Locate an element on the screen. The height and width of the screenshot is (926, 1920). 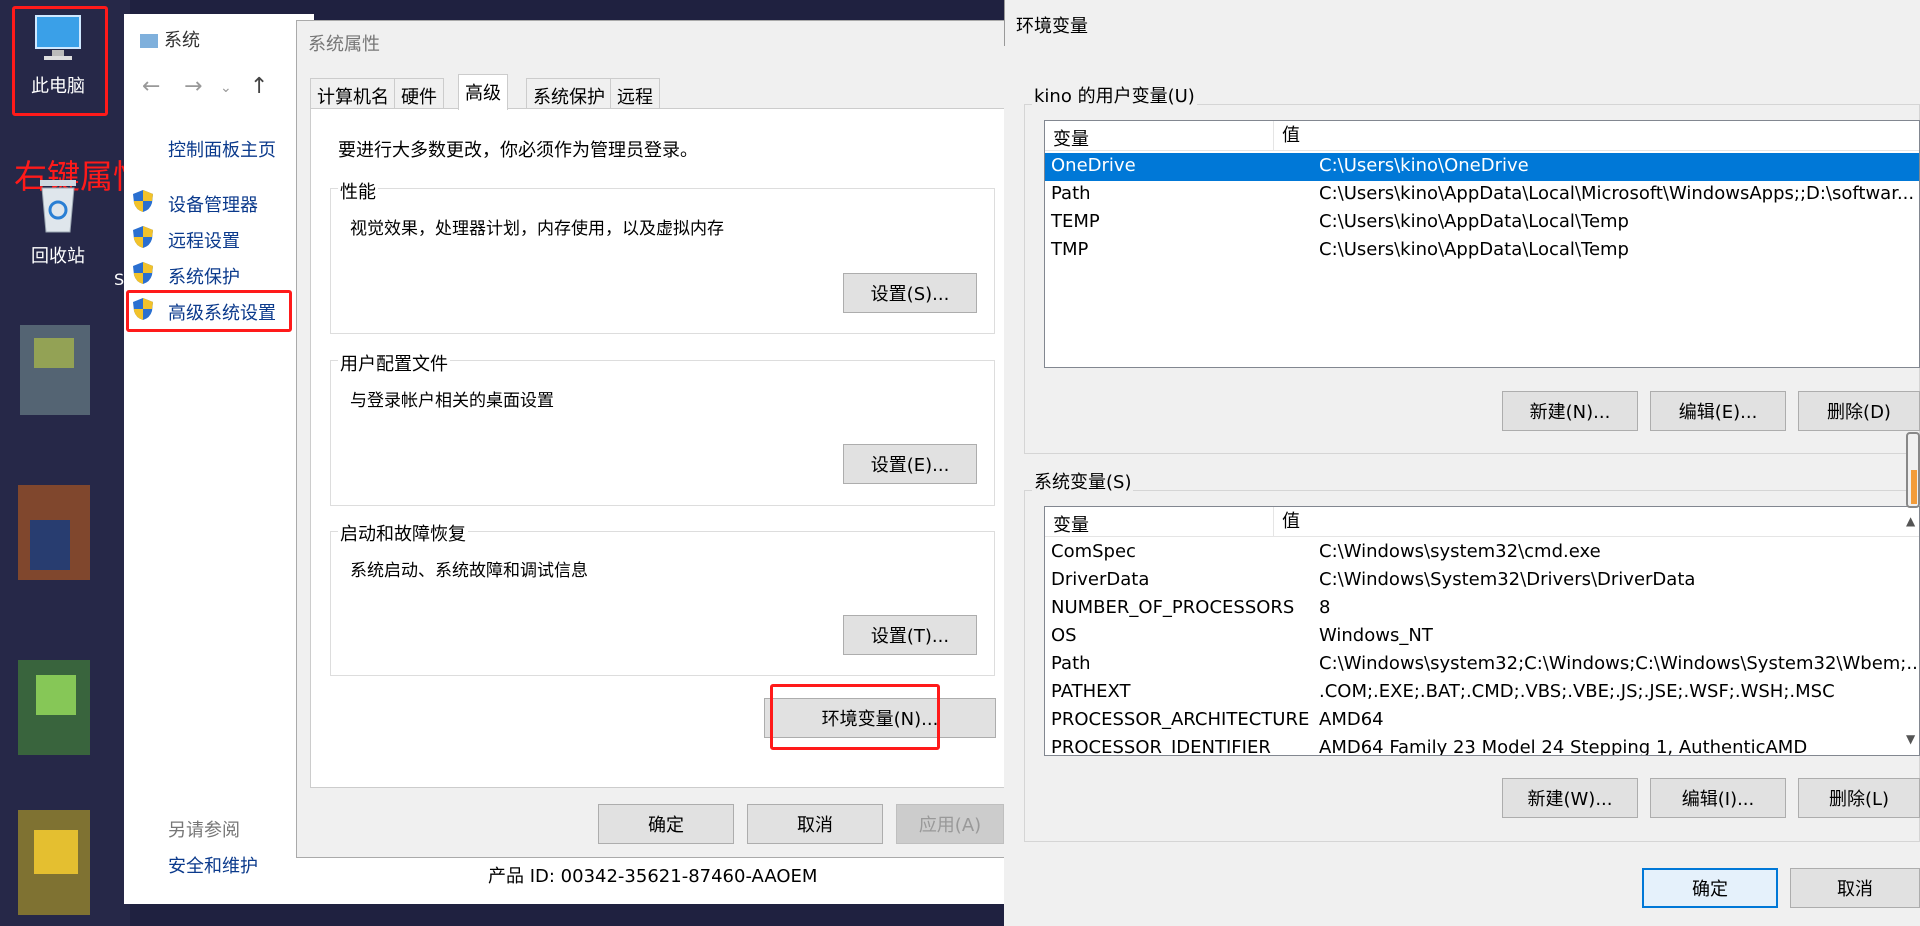
env-ok-button: 确定 is located at coordinates (1710, 888).